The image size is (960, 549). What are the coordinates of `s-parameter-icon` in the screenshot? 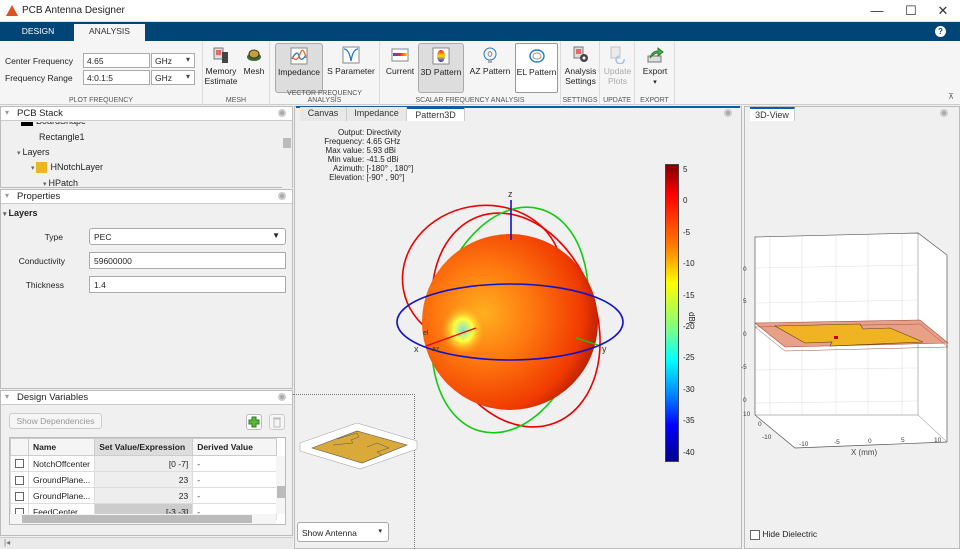 It's located at (351, 55).